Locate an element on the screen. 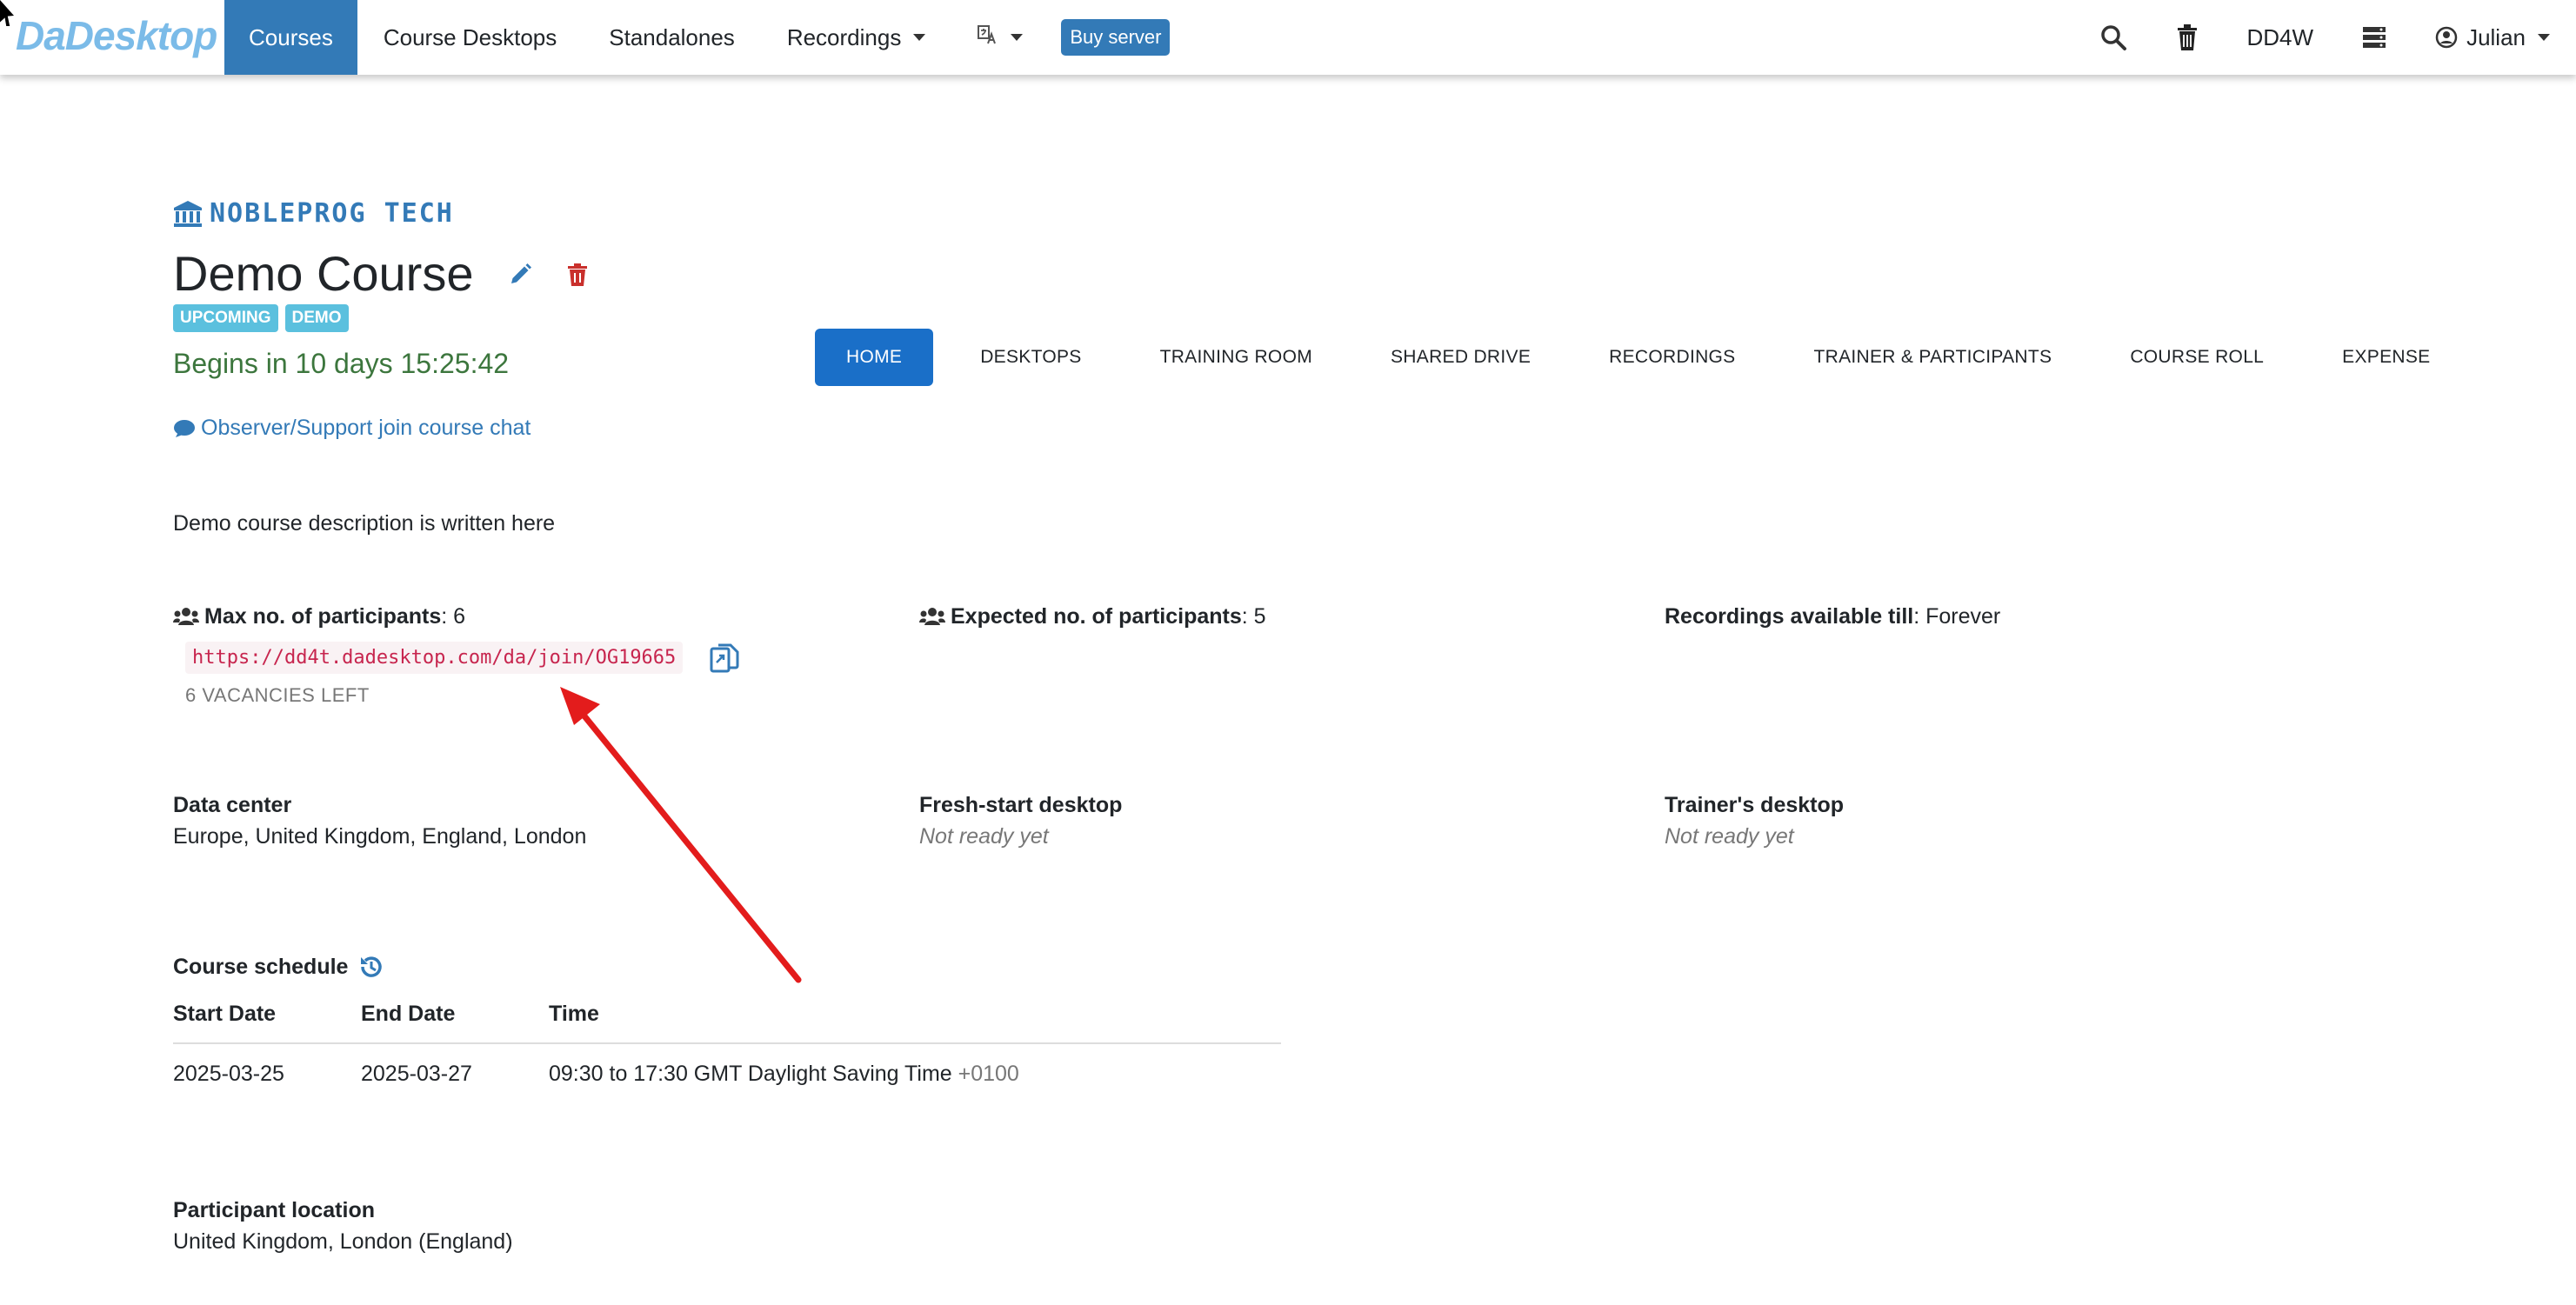  organization-name: NOBLEPROG TECH is located at coordinates (313, 213).